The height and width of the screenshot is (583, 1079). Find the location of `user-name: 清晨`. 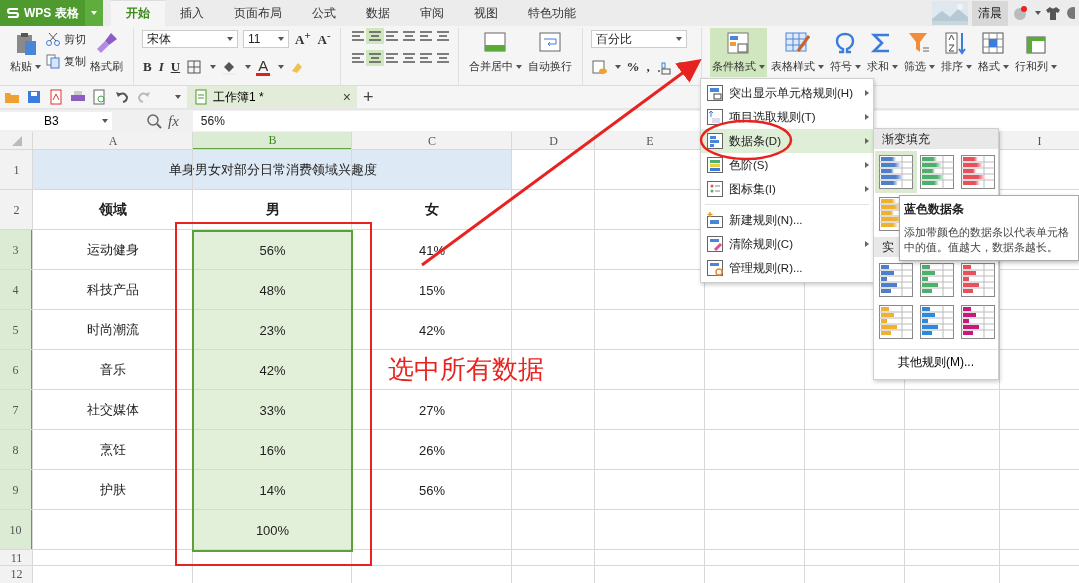

user-name: 清晨 is located at coordinates (990, 13).